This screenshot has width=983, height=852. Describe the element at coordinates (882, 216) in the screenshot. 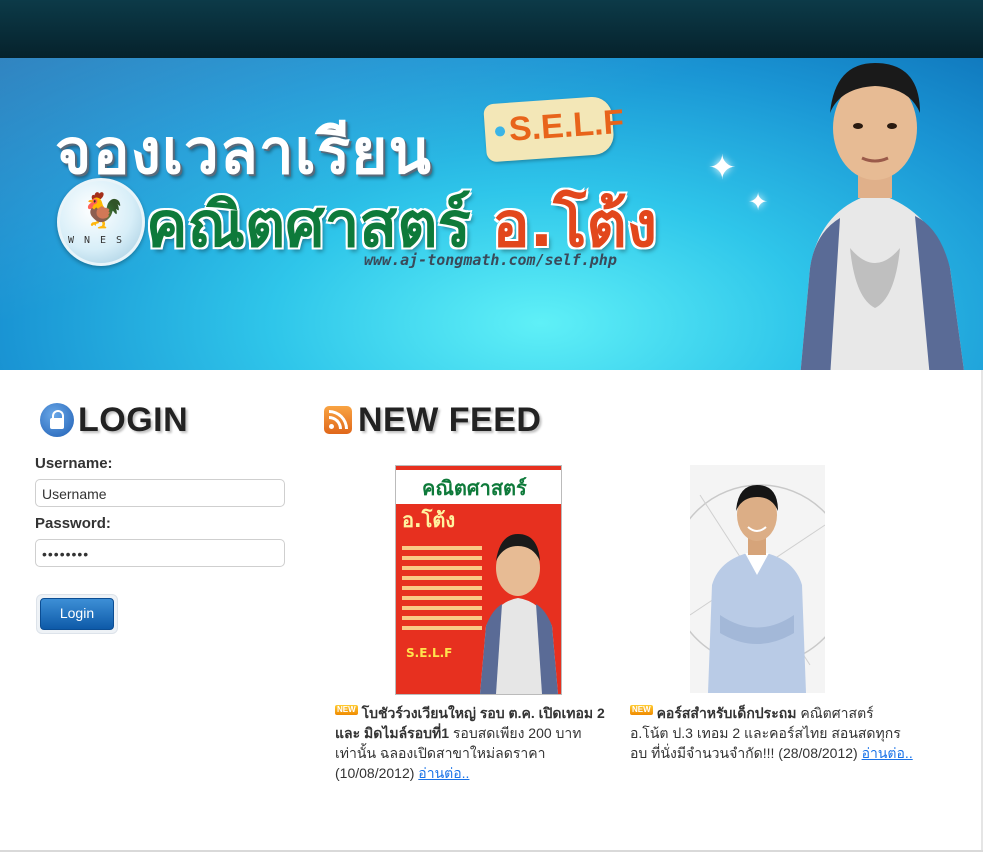

I see `teacher-photo` at that location.